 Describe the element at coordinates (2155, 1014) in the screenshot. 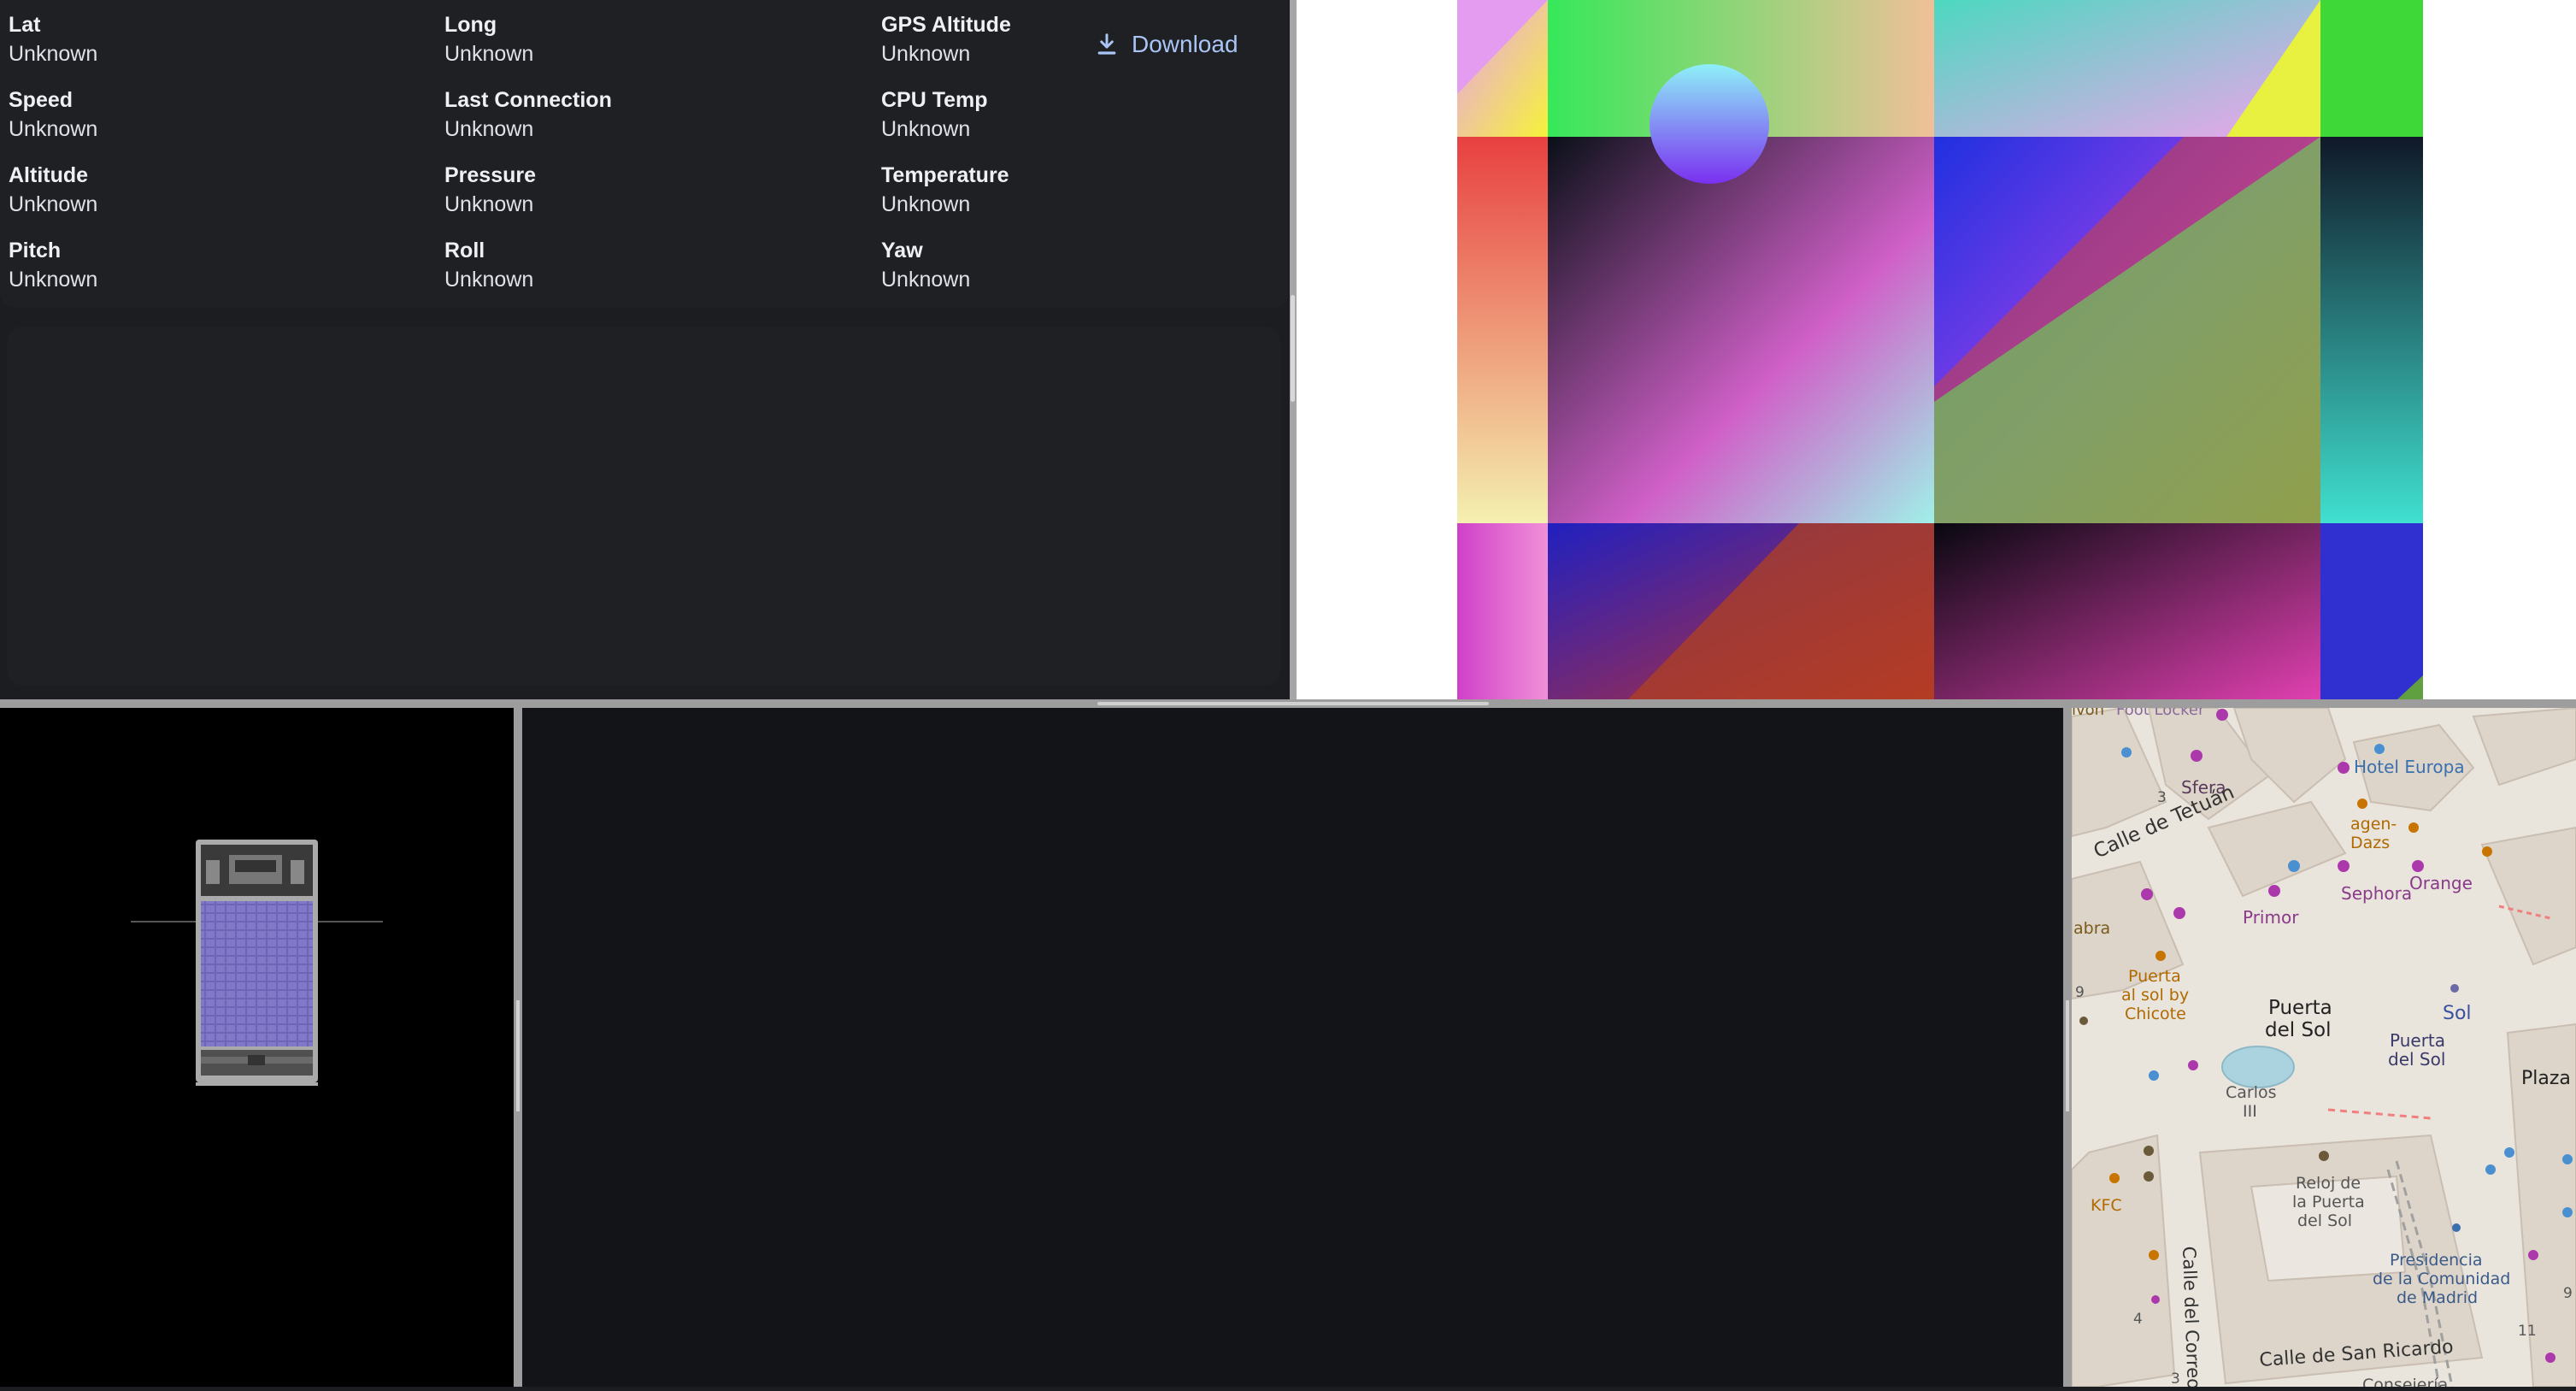

I see `map-label: Chicote` at that location.